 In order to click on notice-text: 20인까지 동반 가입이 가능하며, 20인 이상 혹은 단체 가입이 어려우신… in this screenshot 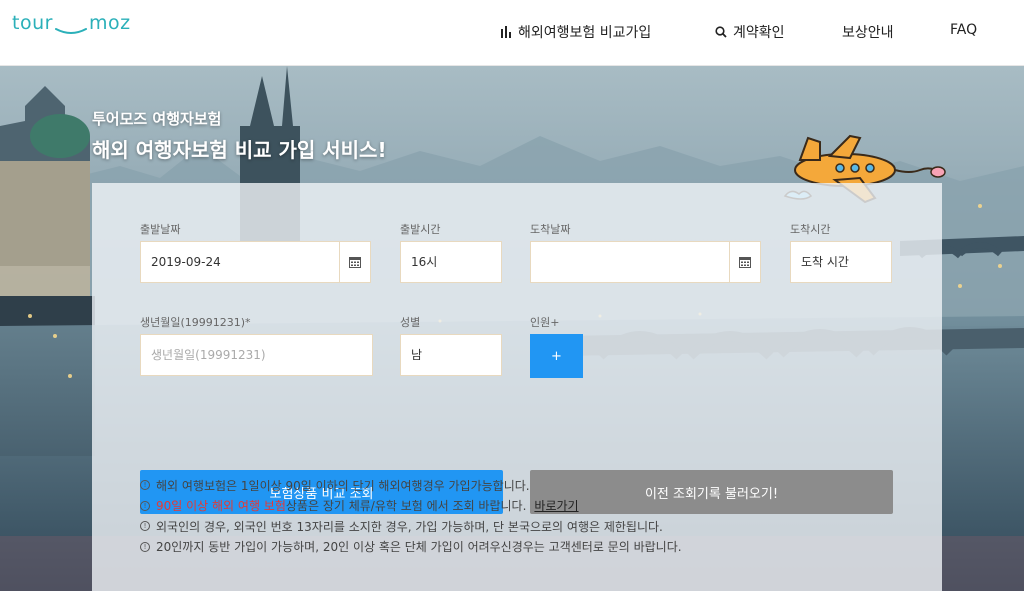, I will do `click(419, 547)`.